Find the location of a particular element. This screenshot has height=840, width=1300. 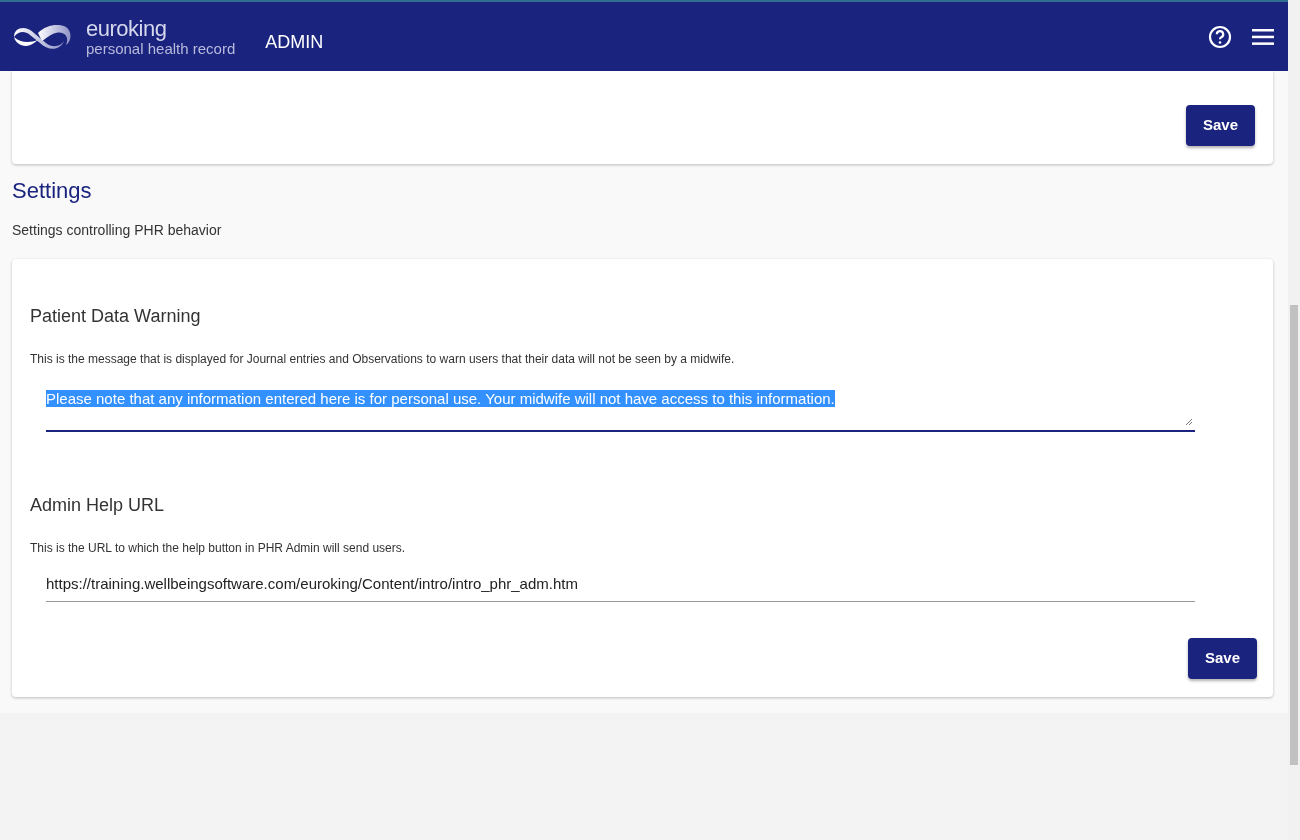

setting-label: Patient Data Warning is located at coordinates (116, 316).